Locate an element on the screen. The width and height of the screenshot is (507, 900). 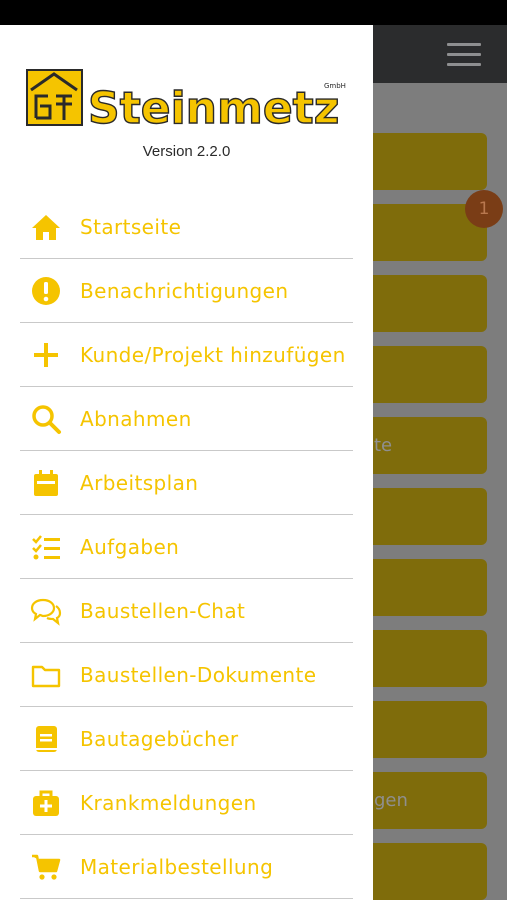
menu-icon is located at coordinates (464, 55).